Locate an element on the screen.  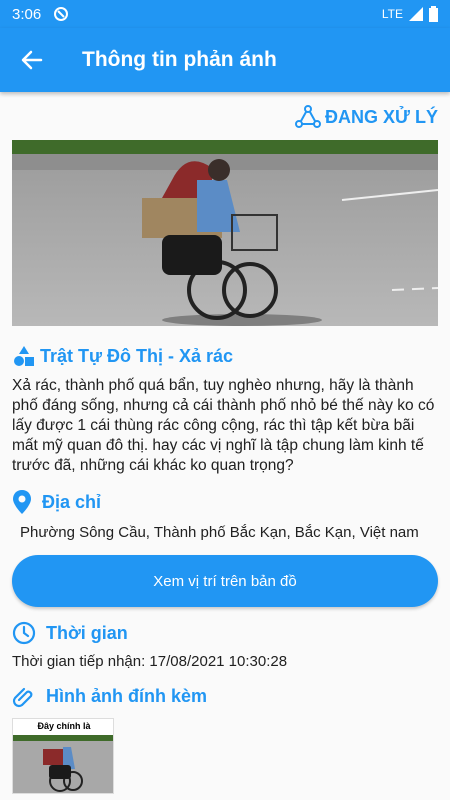
battery-icon is located at coordinates (433, 14).